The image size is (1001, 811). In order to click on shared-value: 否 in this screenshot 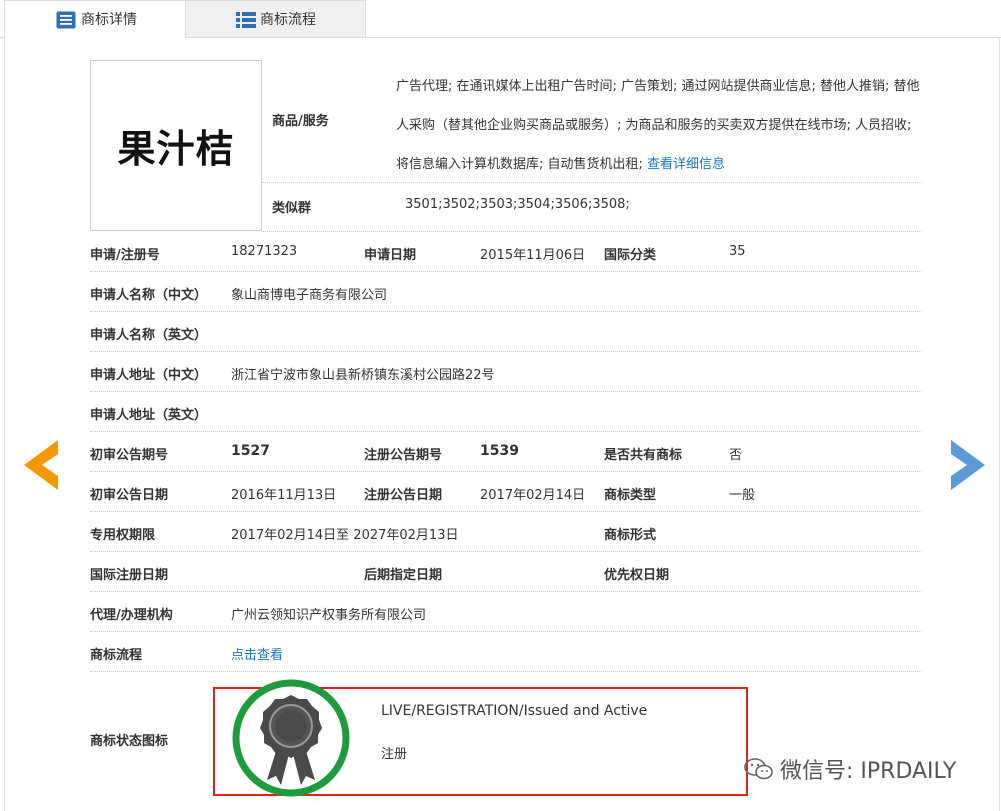, I will do `click(736, 455)`.